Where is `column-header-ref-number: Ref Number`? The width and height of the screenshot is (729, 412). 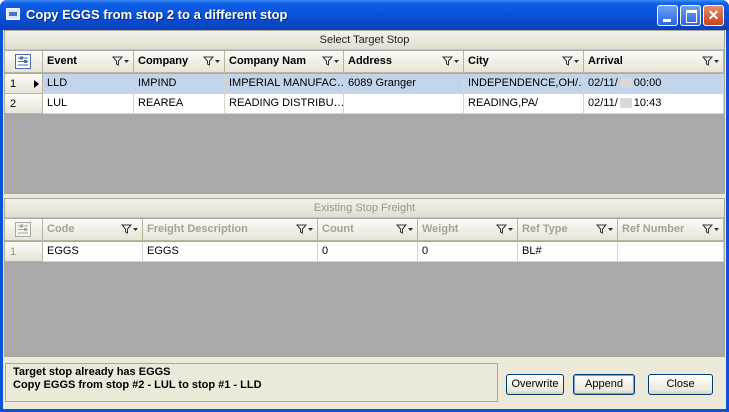 column-header-ref-number: Ref Number is located at coordinates (671, 230).